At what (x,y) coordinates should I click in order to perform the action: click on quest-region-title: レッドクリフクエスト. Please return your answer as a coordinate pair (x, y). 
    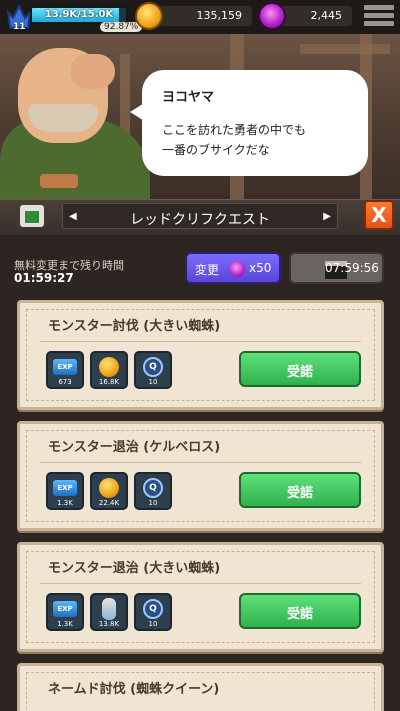
    Looking at the image, I should click on (200, 220).